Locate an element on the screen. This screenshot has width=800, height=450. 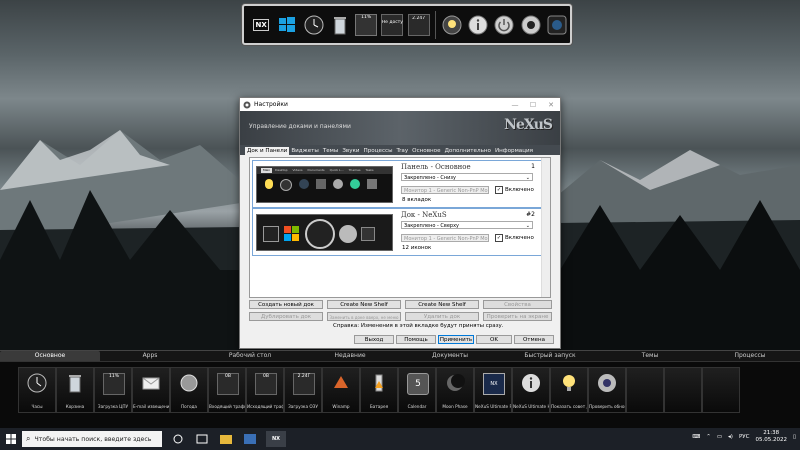
shelf-tab-apps: Apps is located at coordinates (150, 356).